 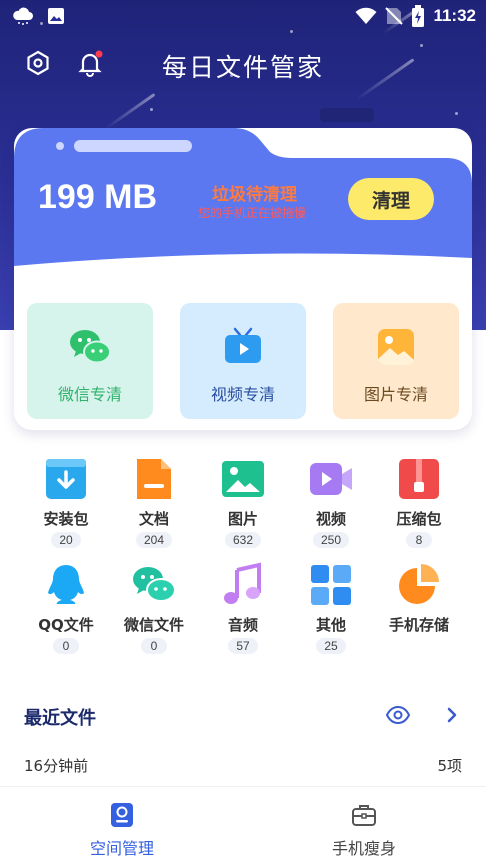 I want to click on qq-icon, so click(x=66, y=584).